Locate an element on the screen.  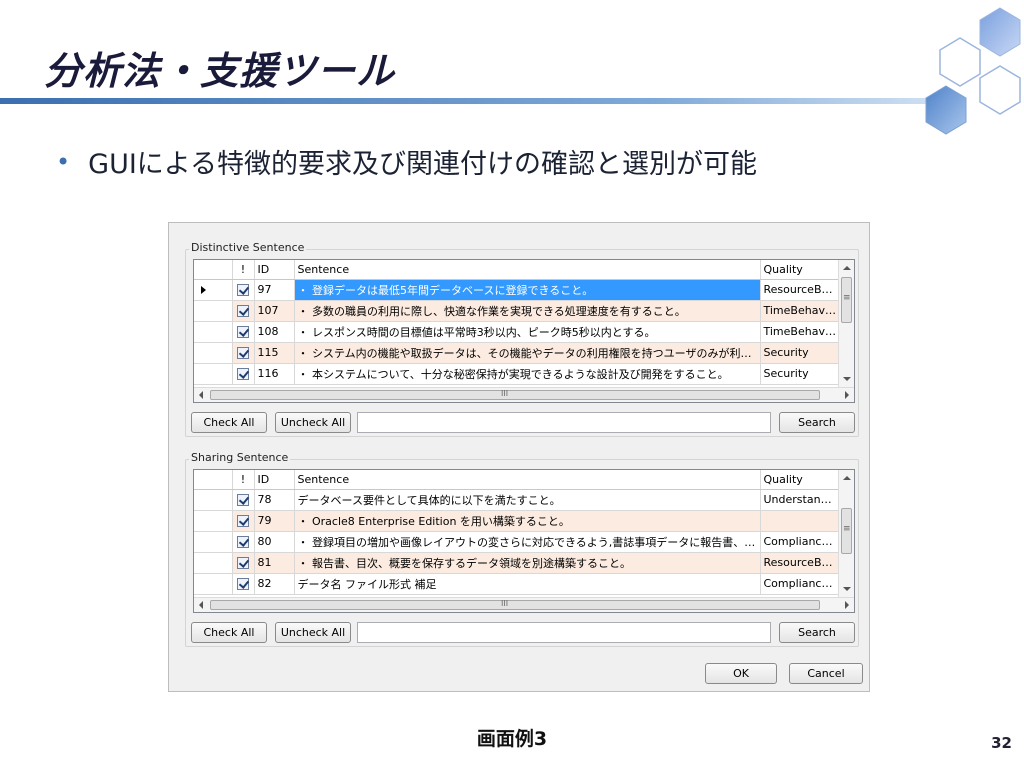
distinctive-horizontal-scrollbar is located at coordinates (524, 394).